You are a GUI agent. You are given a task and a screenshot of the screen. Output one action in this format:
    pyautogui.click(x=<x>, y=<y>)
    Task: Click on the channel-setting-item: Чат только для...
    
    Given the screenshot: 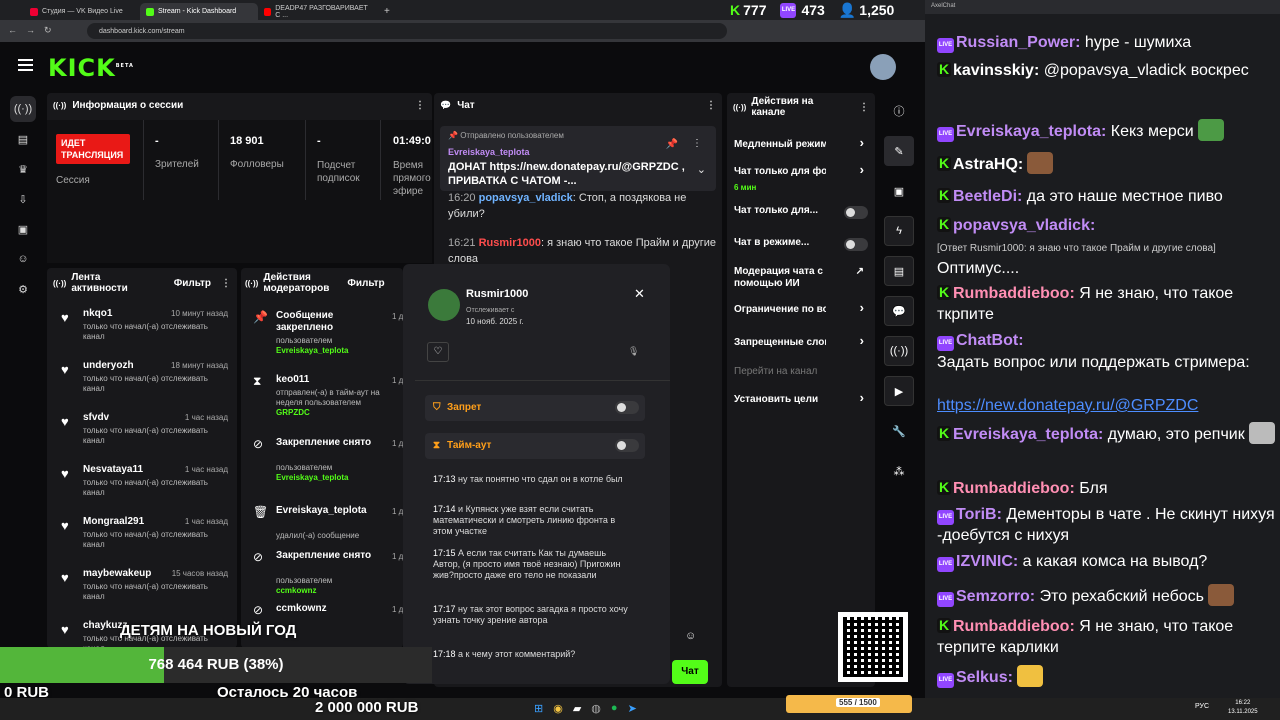 What is the action you would take?
    pyautogui.click(x=801, y=213)
    